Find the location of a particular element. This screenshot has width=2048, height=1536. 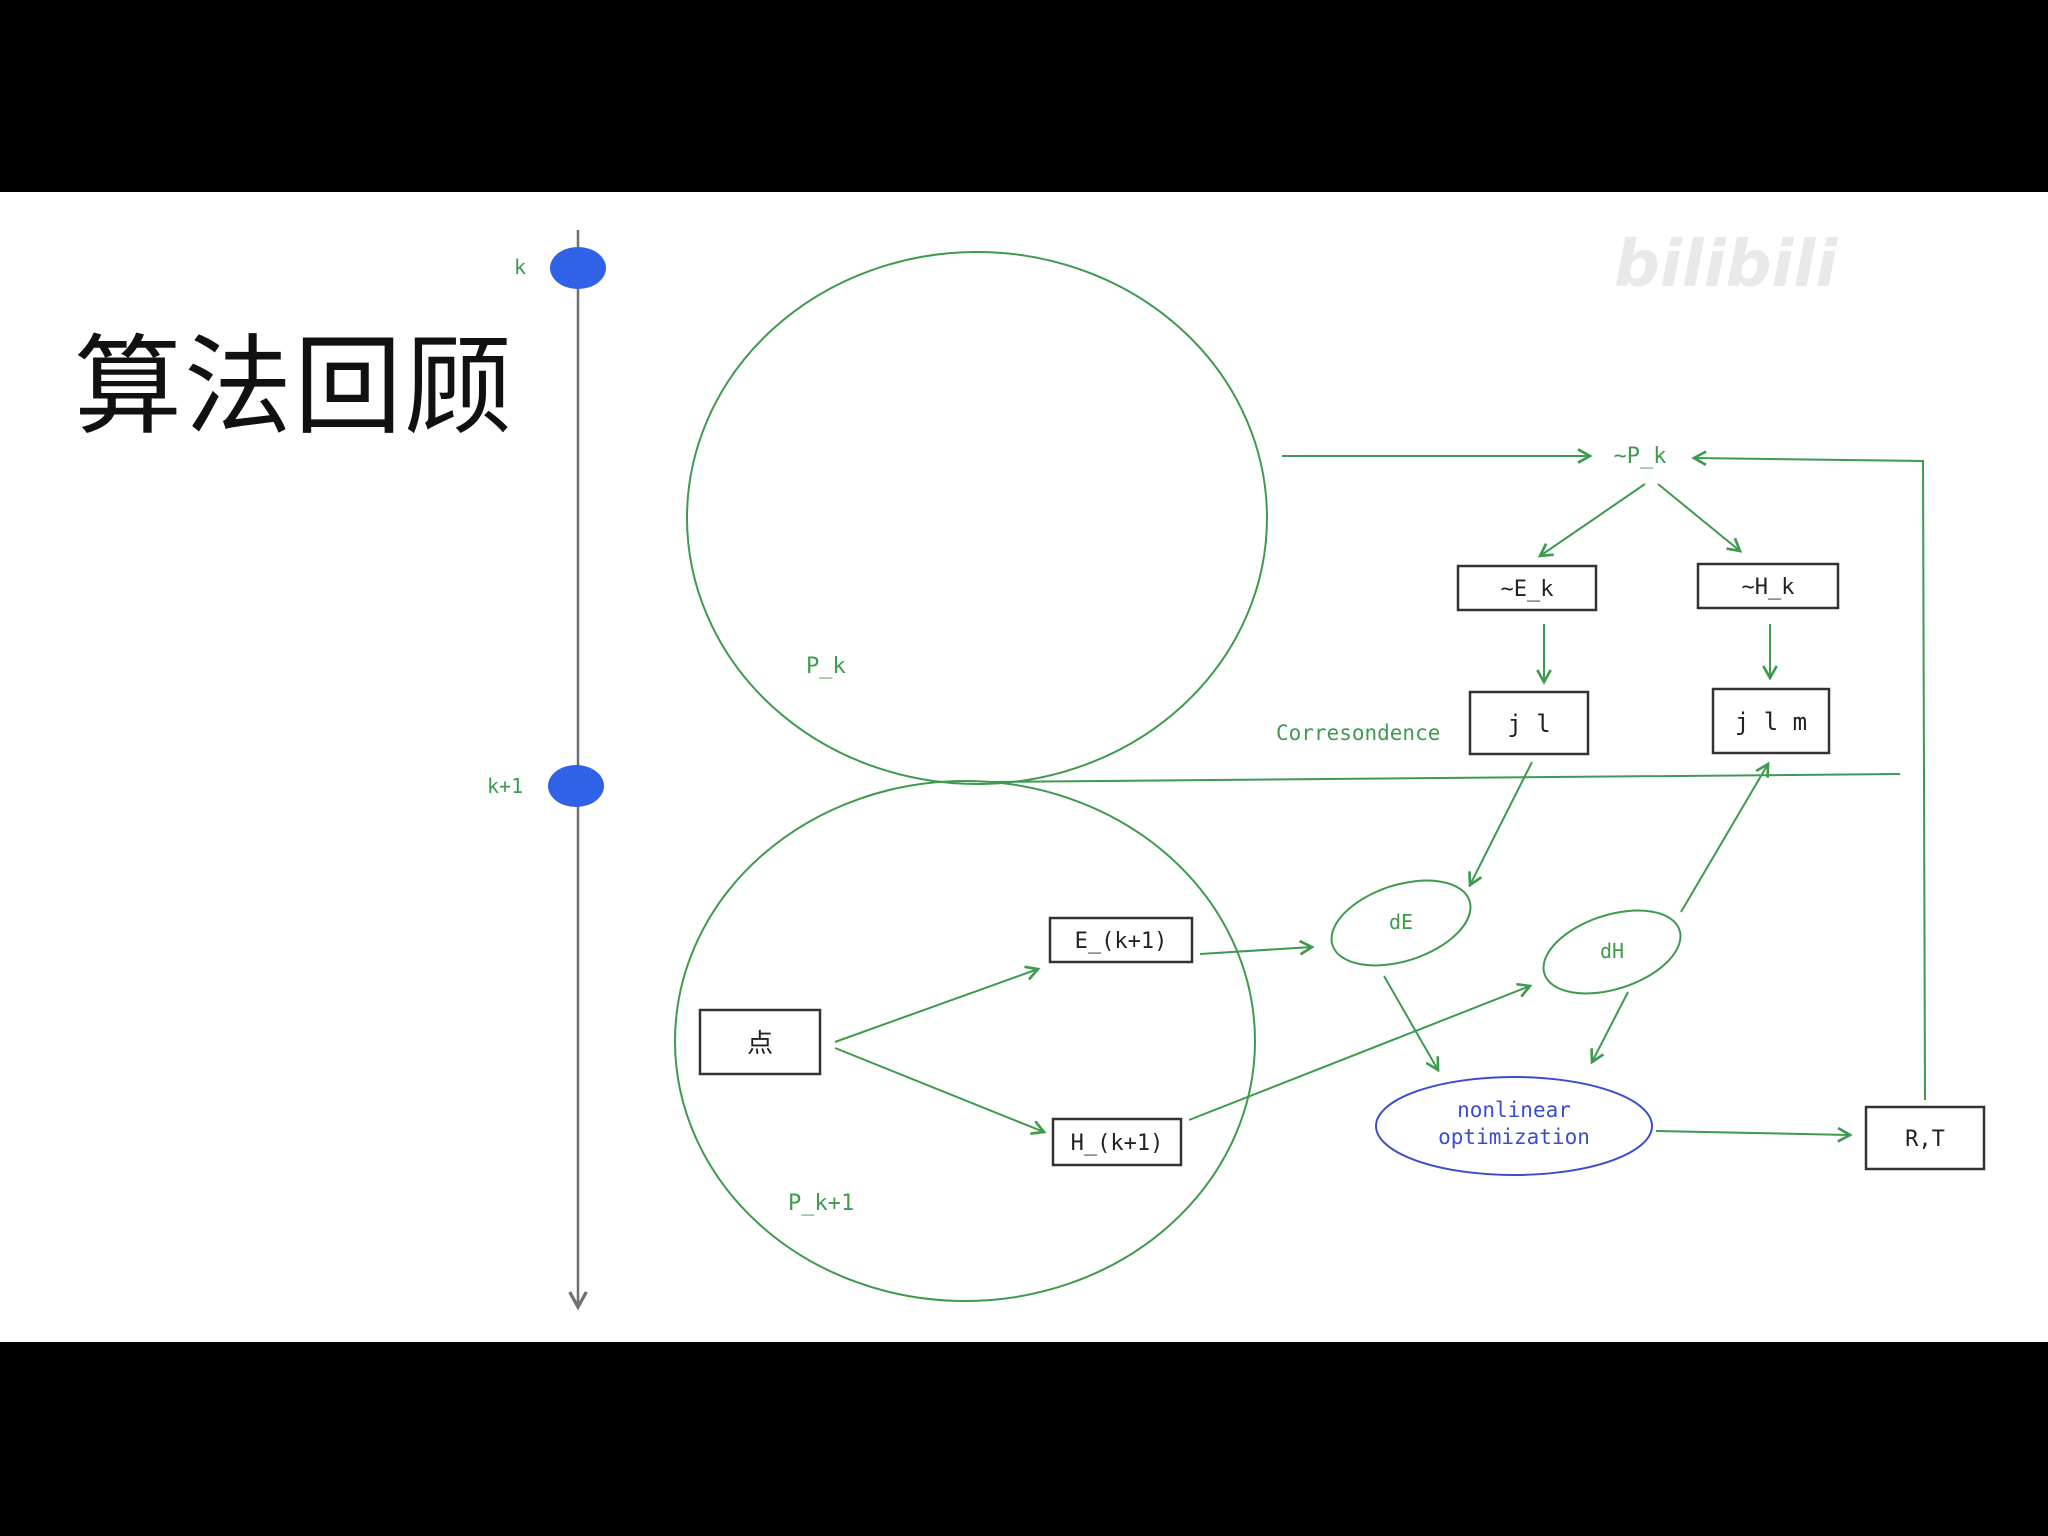

point-label: 点 is located at coordinates (760, 1044).